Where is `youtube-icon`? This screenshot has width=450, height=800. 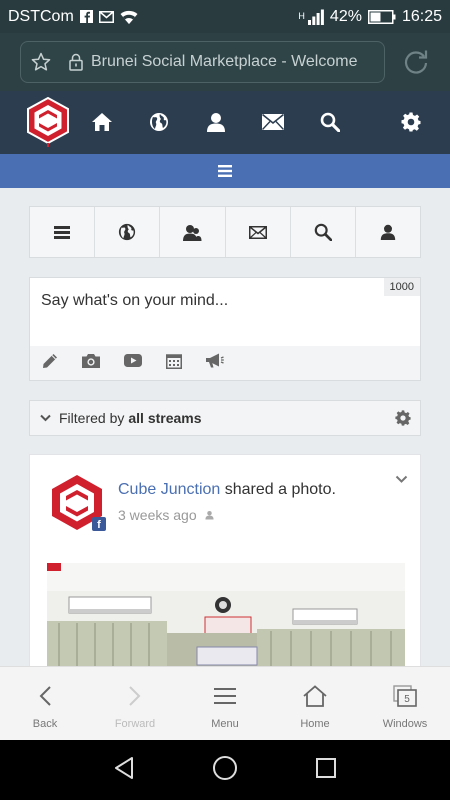
youtube-icon is located at coordinates (133, 363).